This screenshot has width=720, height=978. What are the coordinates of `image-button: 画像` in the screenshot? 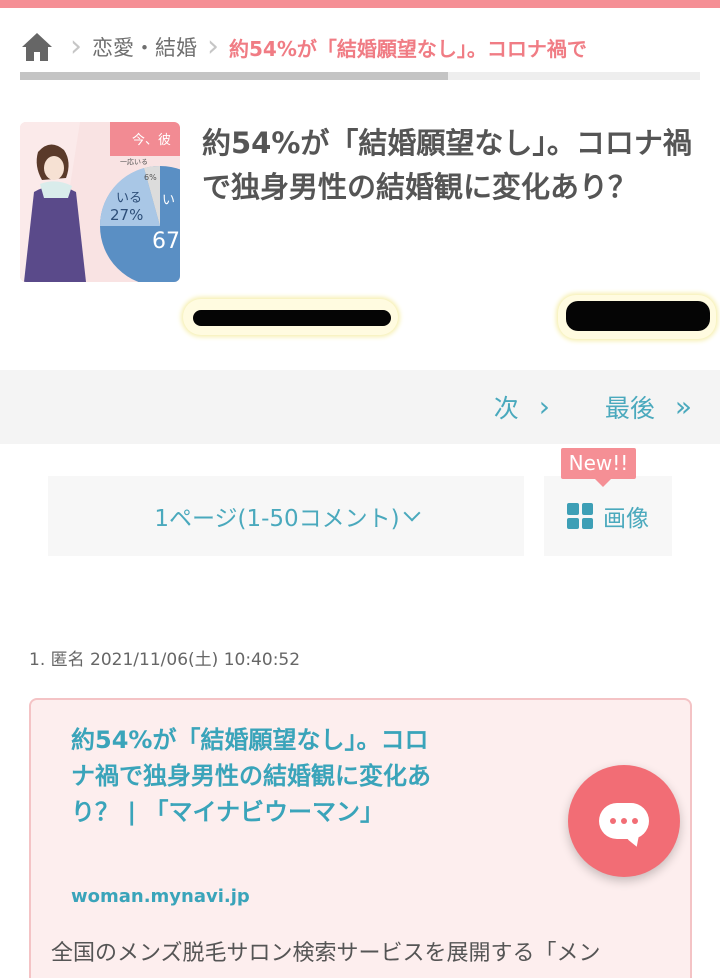 It's located at (608, 516).